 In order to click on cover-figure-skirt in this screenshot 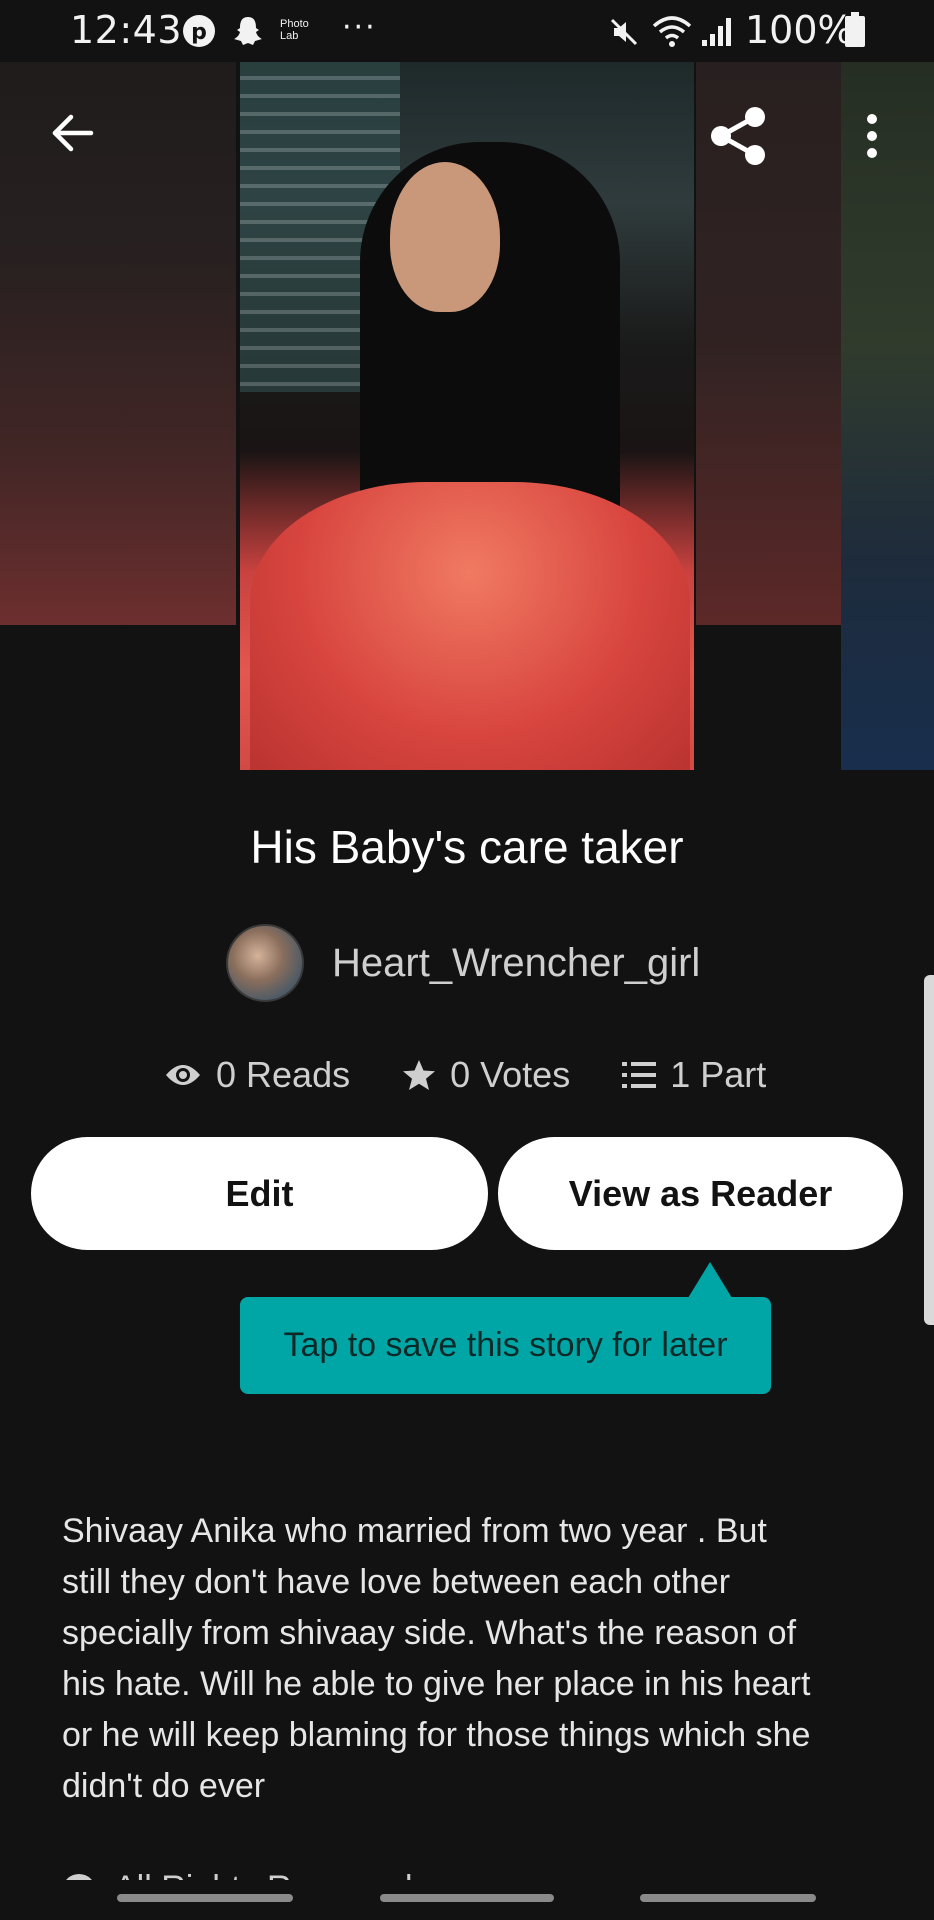, I will do `click(470, 626)`.